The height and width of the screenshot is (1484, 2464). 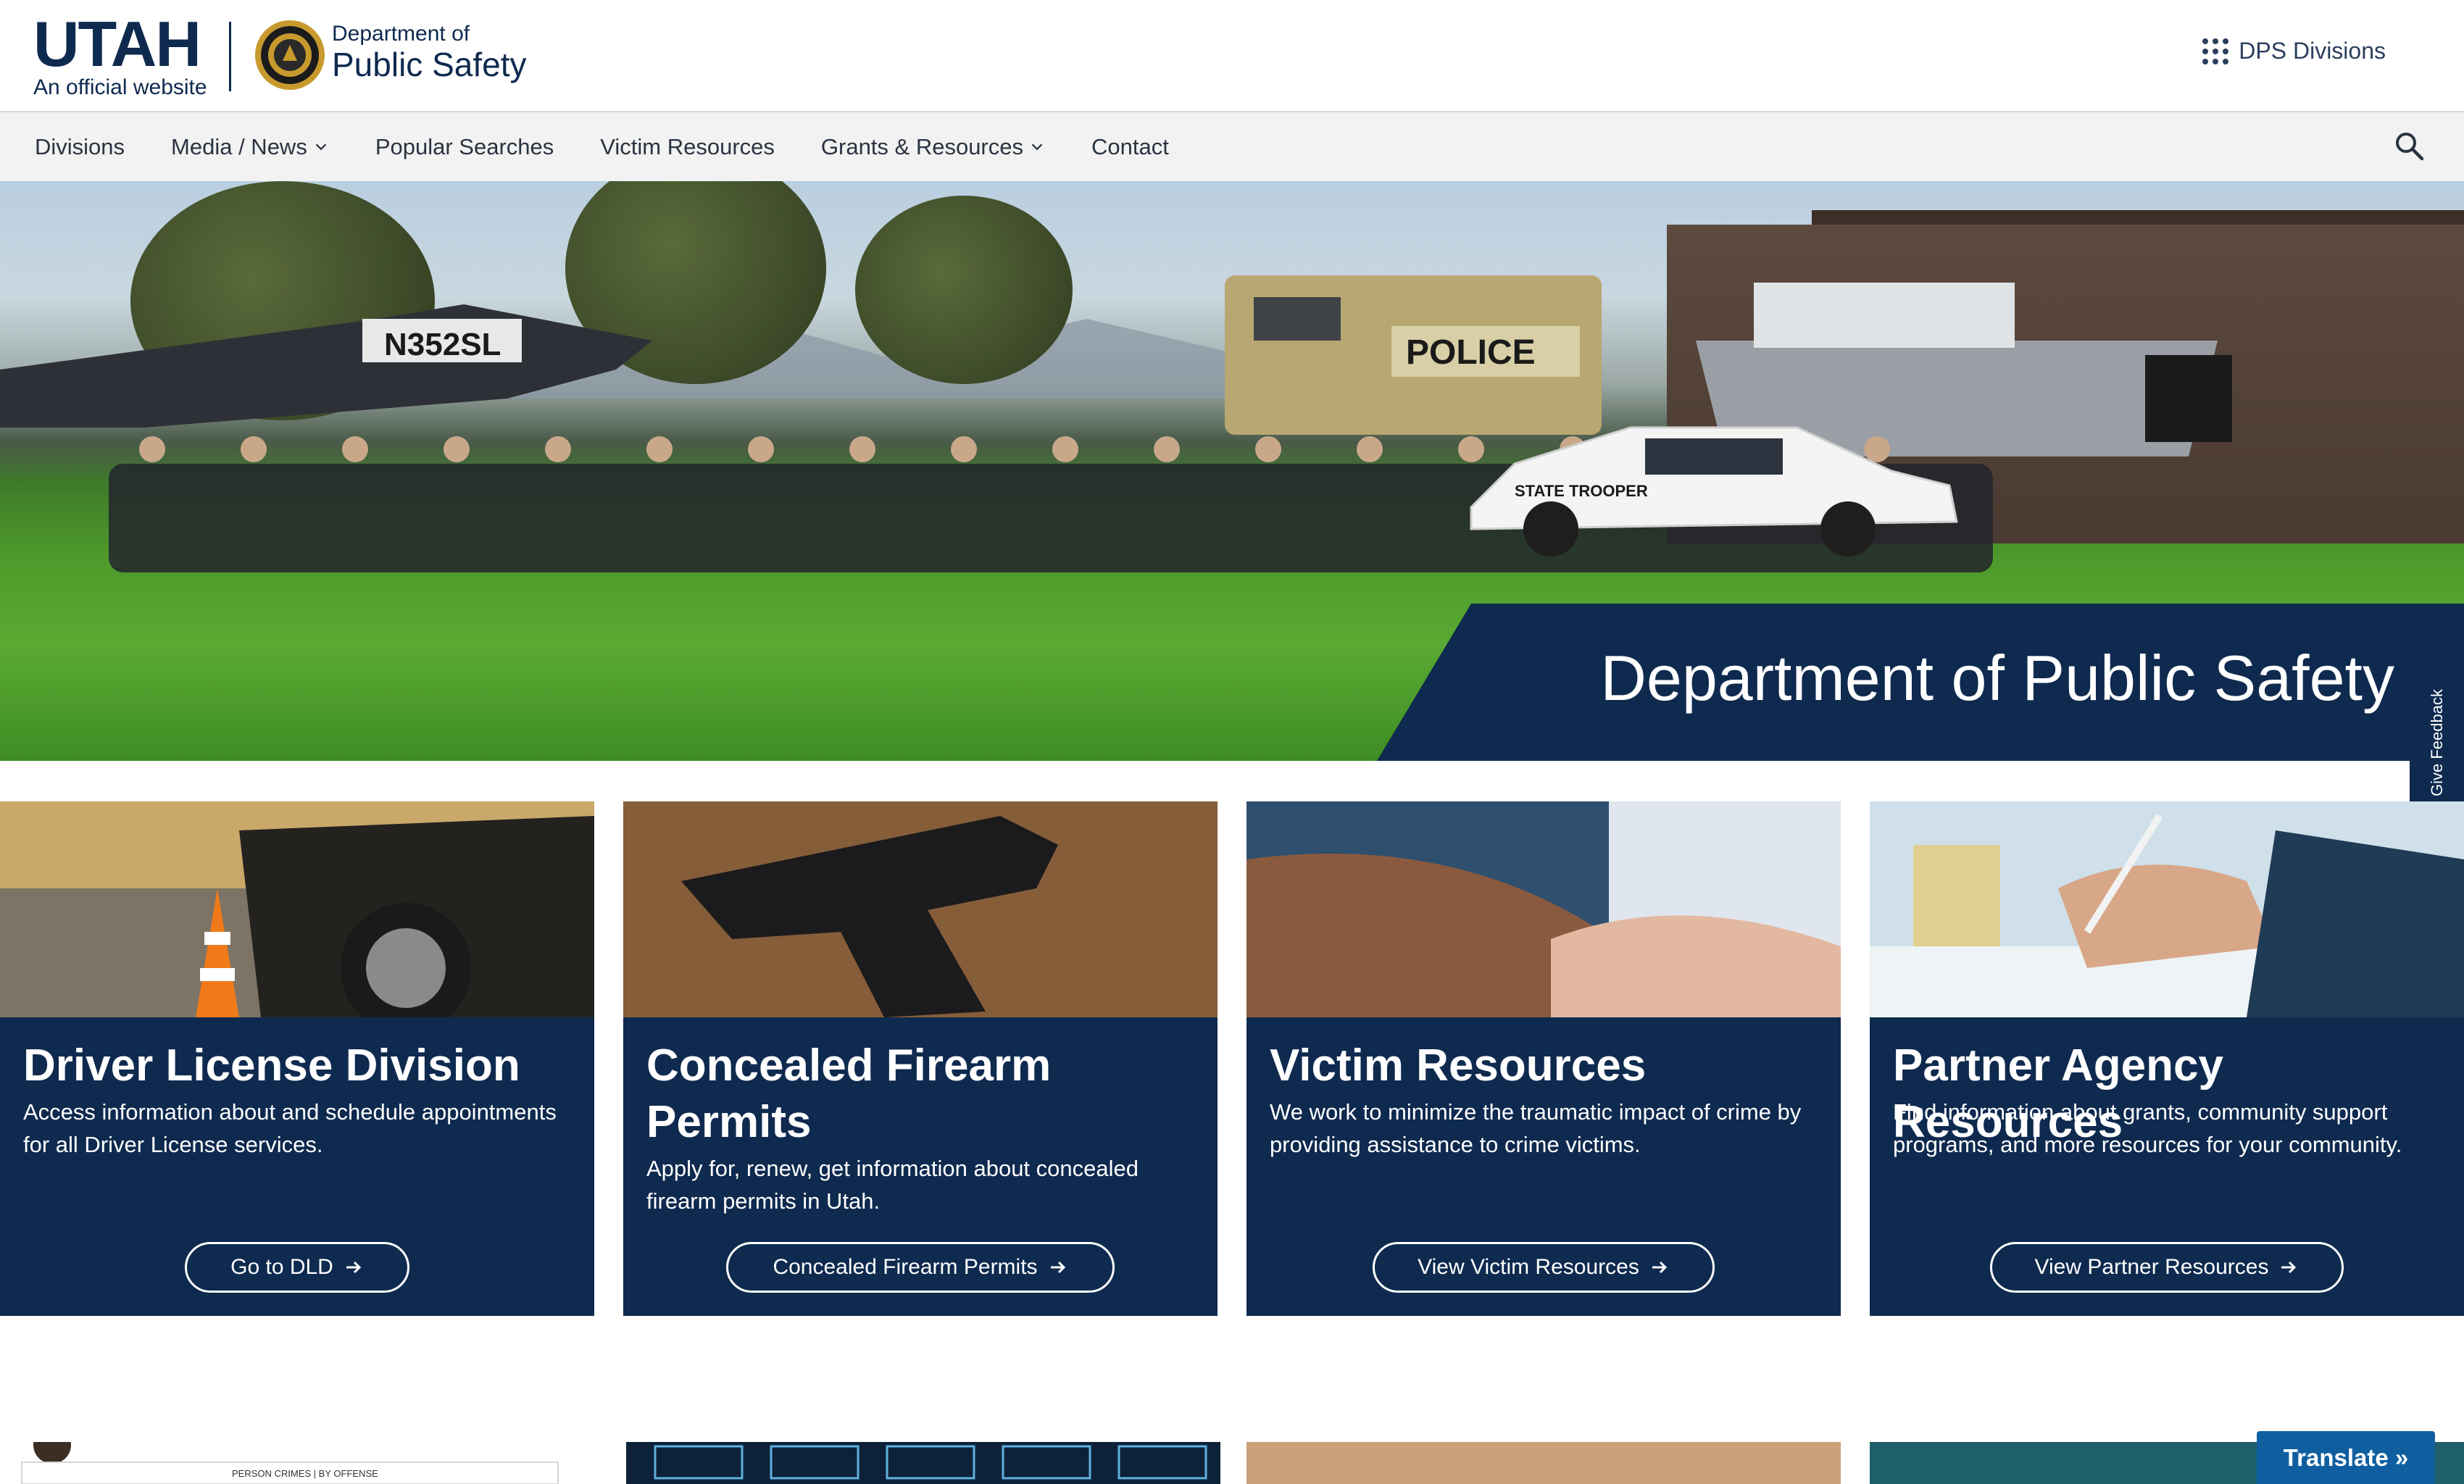 What do you see at coordinates (442, 344) in the screenshot?
I see `helicopter-tail-number: N352SL` at bounding box center [442, 344].